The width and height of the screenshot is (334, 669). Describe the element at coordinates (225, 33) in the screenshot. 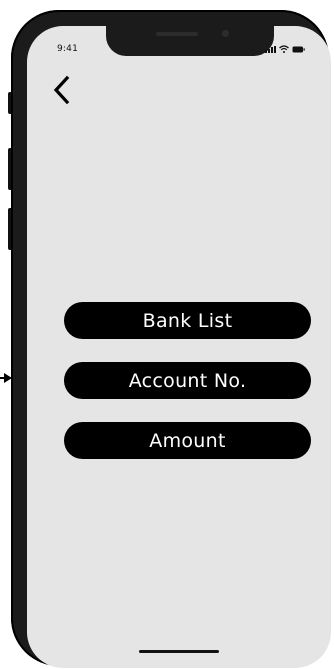

I see `front-camera` at that location.